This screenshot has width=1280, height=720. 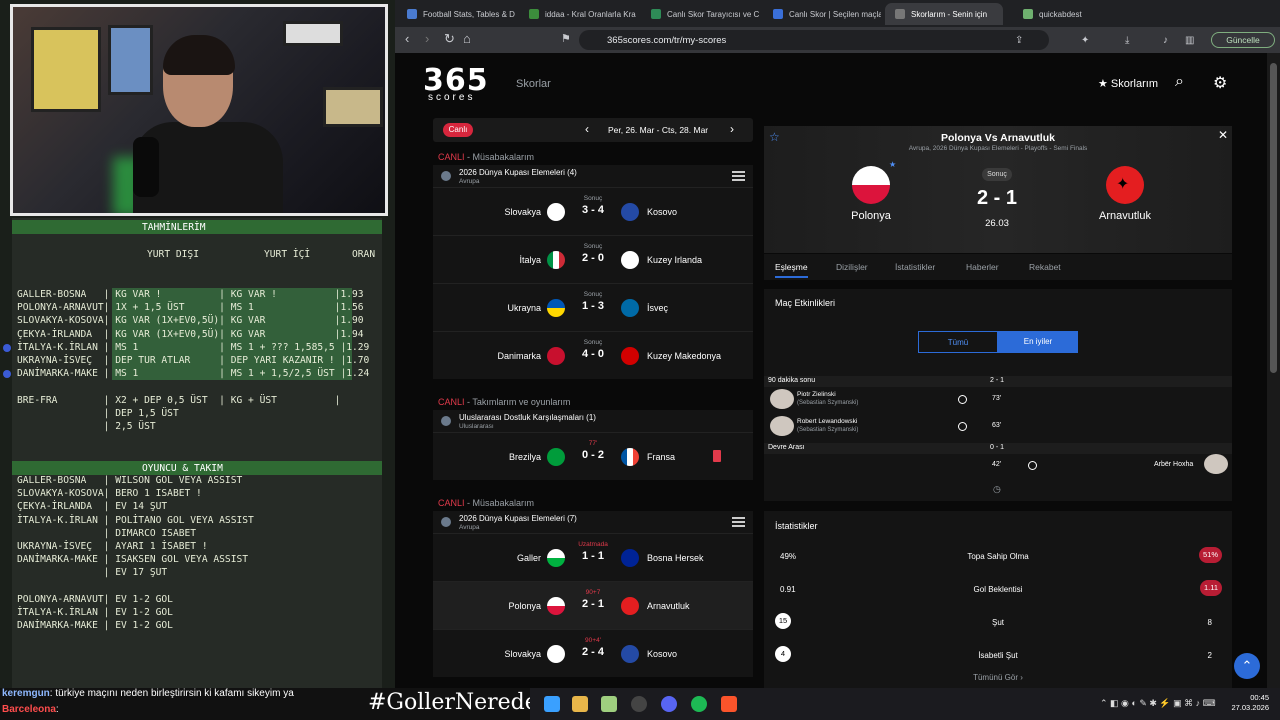 What do you see at coordinates (1125, 216) in the screenshot?
I see `away-team-name: Arnavutluk` at bounding box center [1125, 216].